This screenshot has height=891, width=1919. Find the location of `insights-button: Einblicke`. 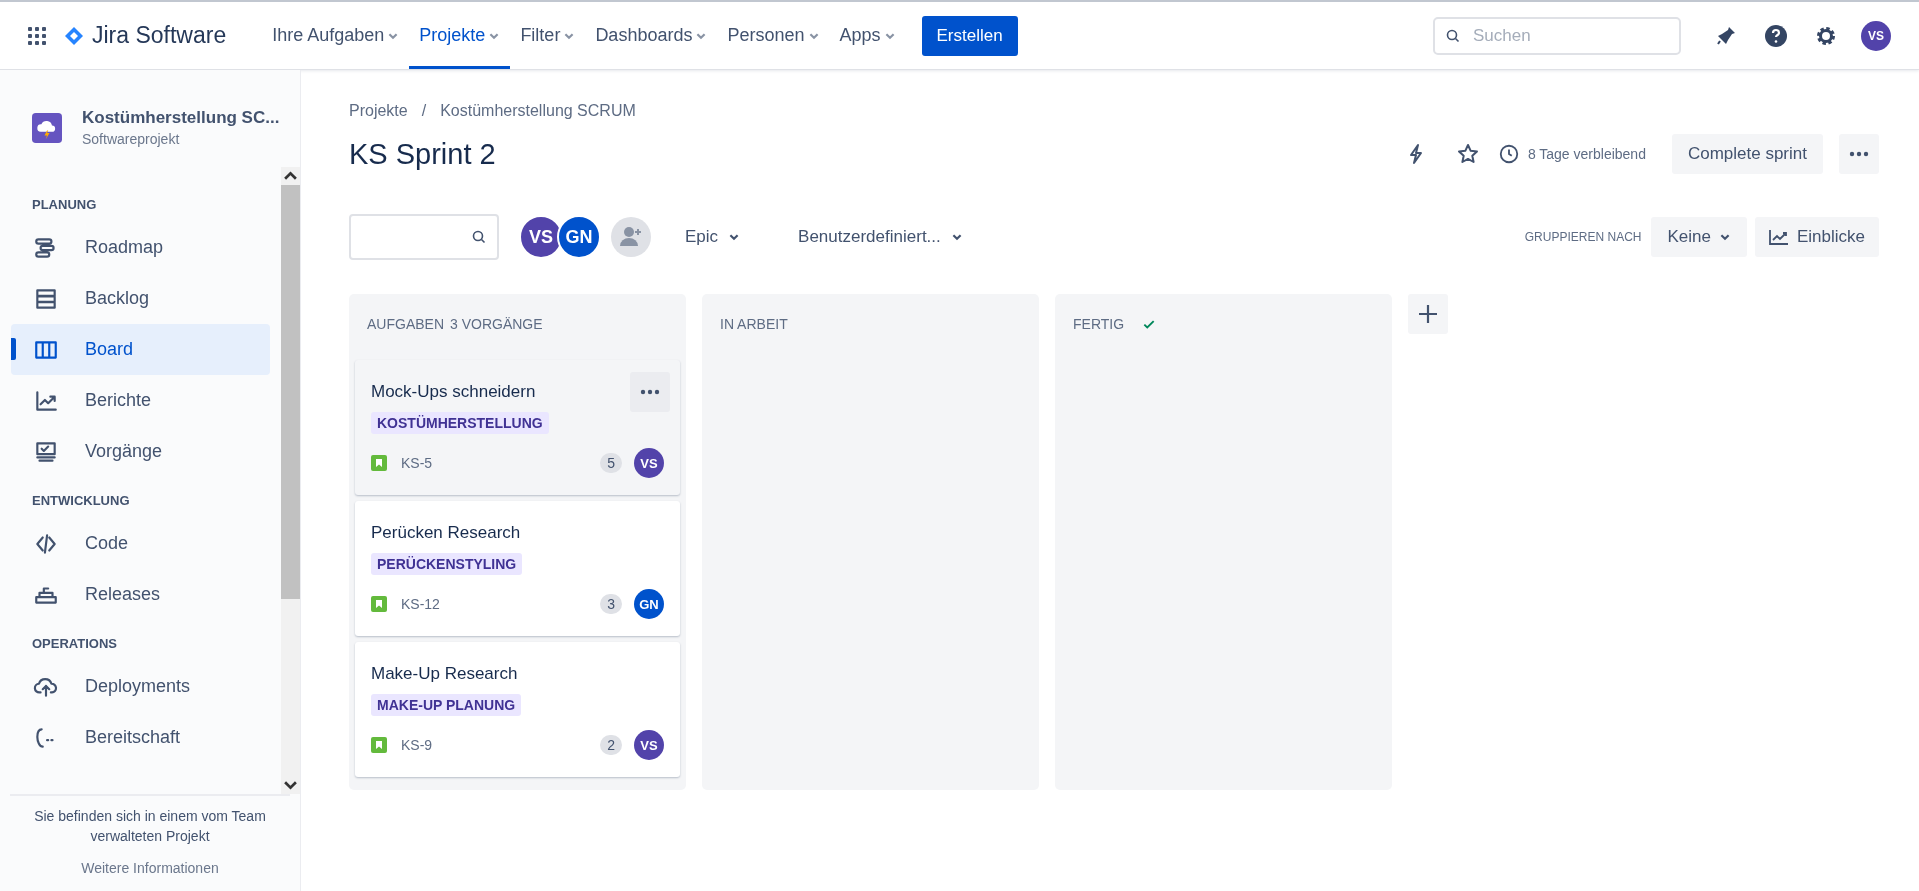

insights-button: Einblicke is located at coordinates (1816, 237).